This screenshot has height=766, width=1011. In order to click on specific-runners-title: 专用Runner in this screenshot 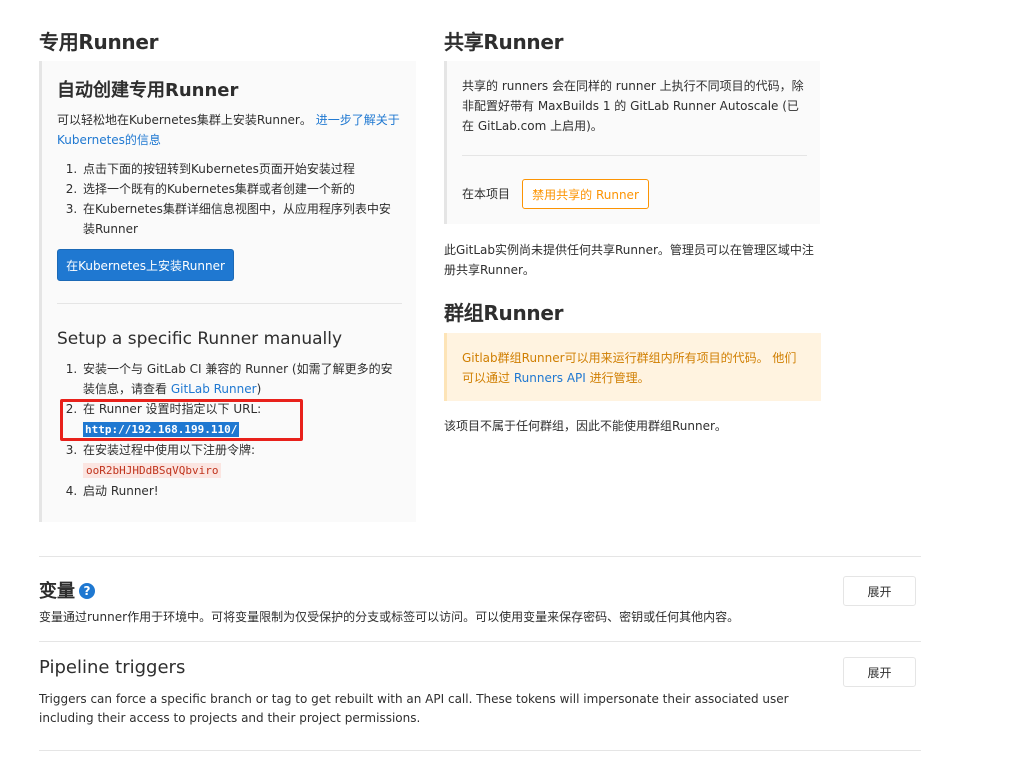, I will do `click(99, 42)`.